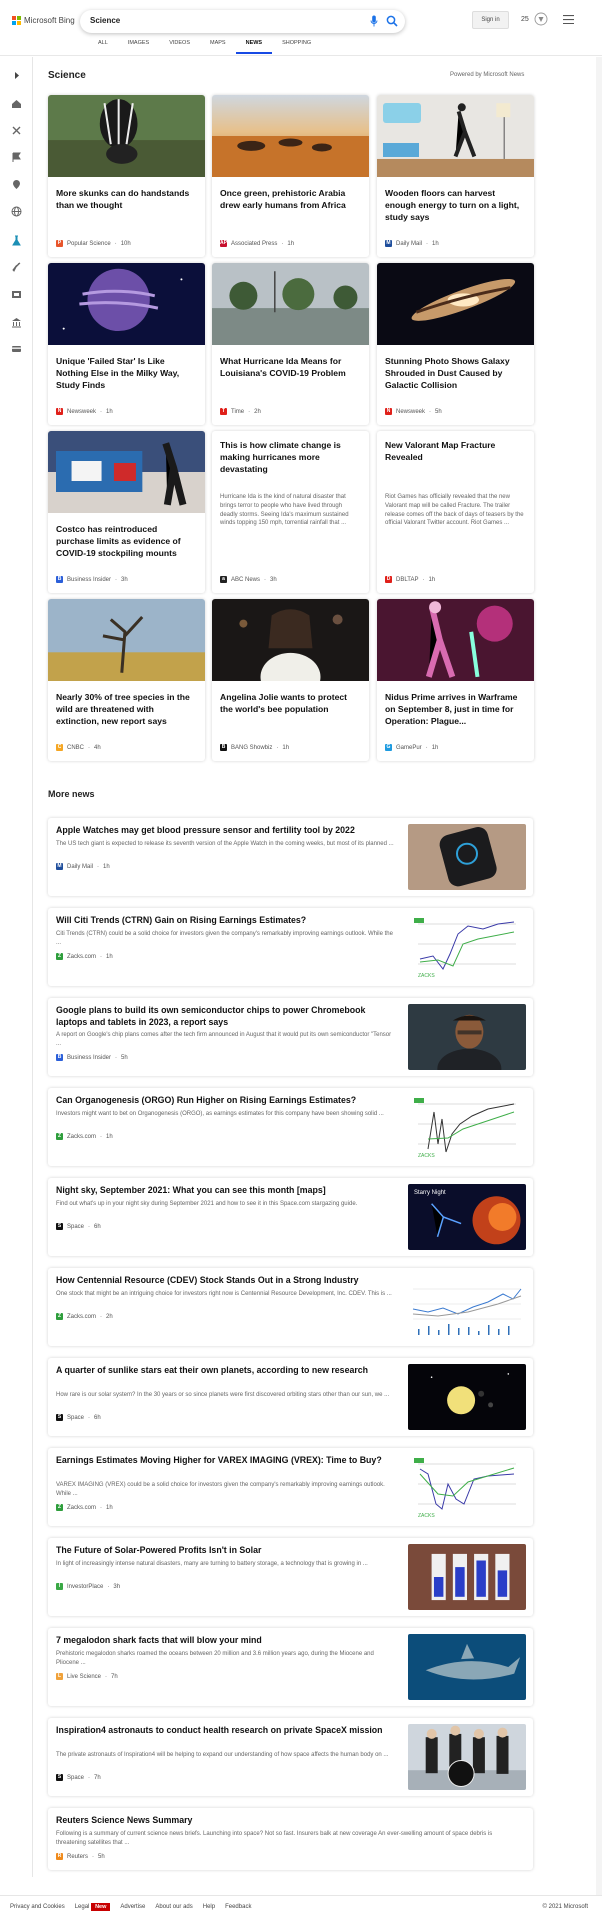 The width and height of the screenshot is (602, 1917). What do you see at coordinates (105, 20) in the screenshot?
I see `search-input: Science` at bounding box center [105, 20].